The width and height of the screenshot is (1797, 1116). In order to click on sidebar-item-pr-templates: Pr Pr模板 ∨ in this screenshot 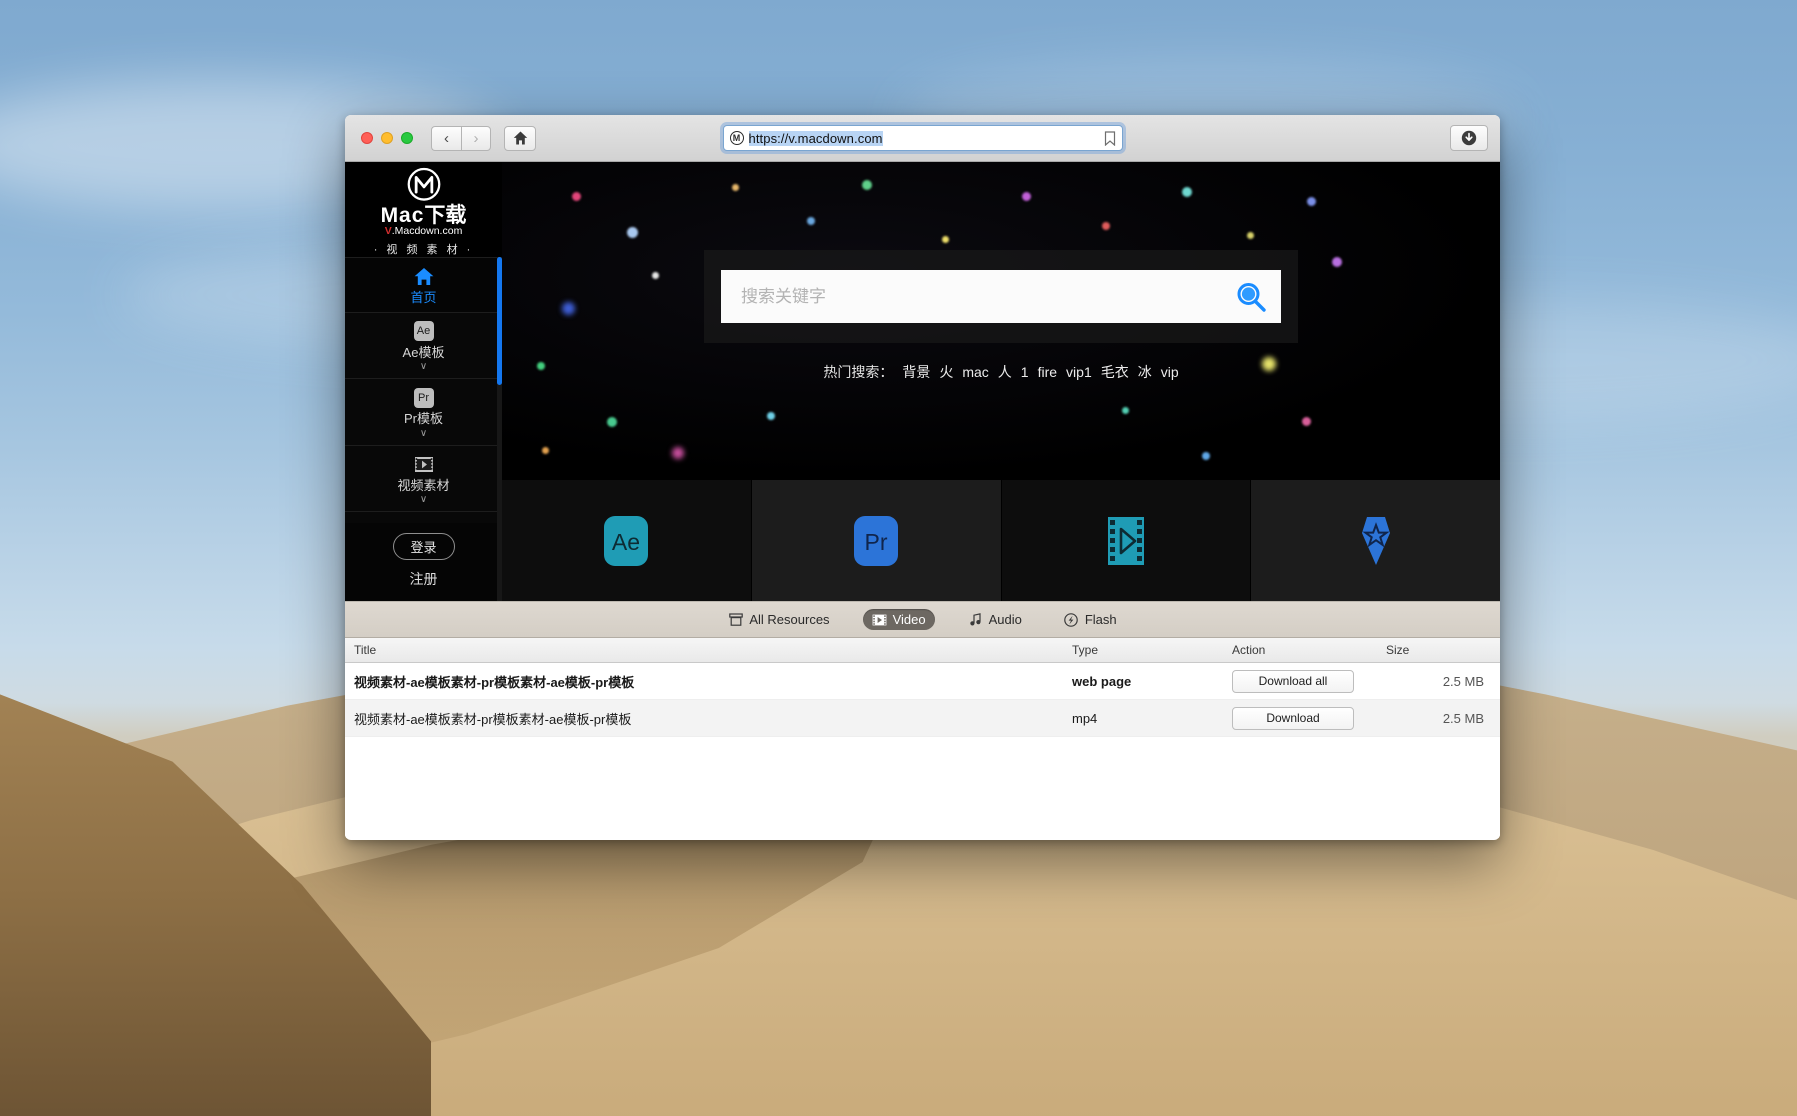, I will do `click(423, 411)`.